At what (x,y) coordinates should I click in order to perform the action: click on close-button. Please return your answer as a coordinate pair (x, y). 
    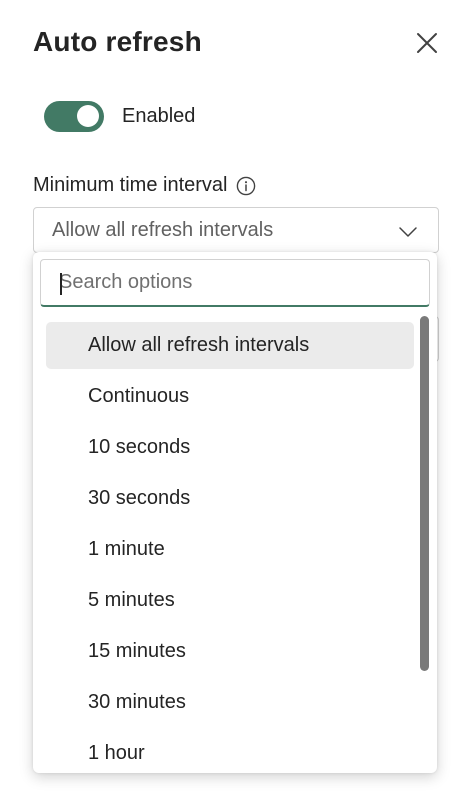
    Looking at the image, I should click on (427, 43).